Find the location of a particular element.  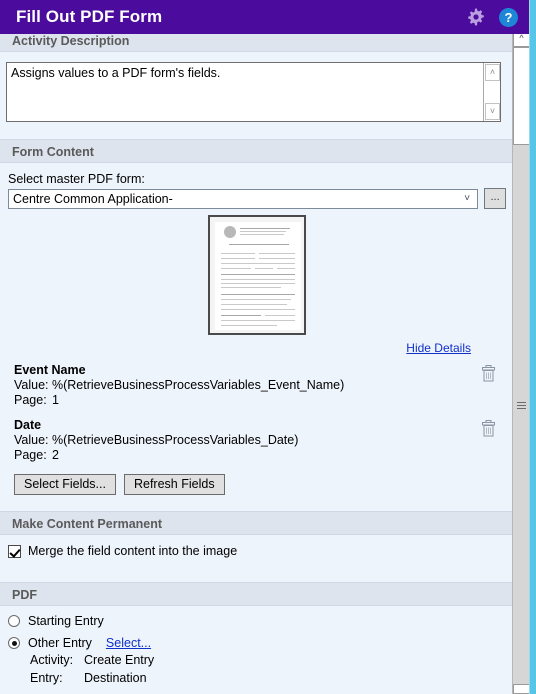

refresh-fields-button: Refresh Fields is located at coordinates (174, 484).